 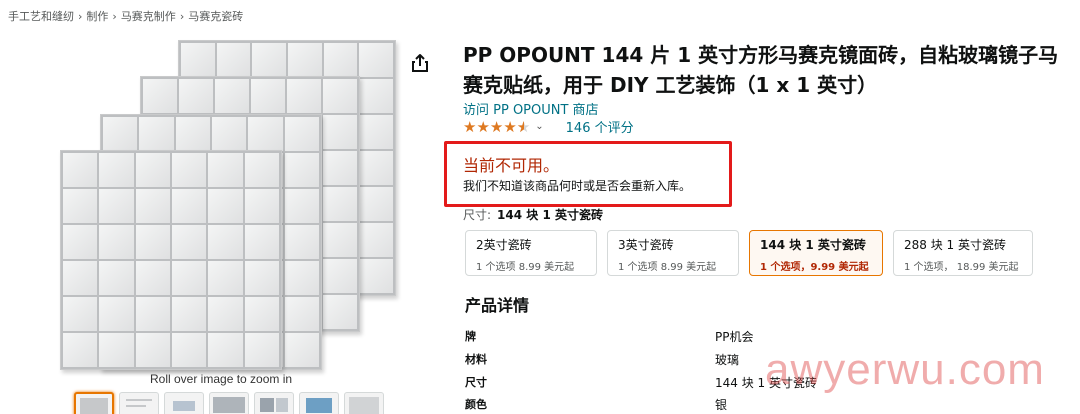 I want to click on breadcrumb-item: 马赛克瓷砖, so click(x=215, y=16).